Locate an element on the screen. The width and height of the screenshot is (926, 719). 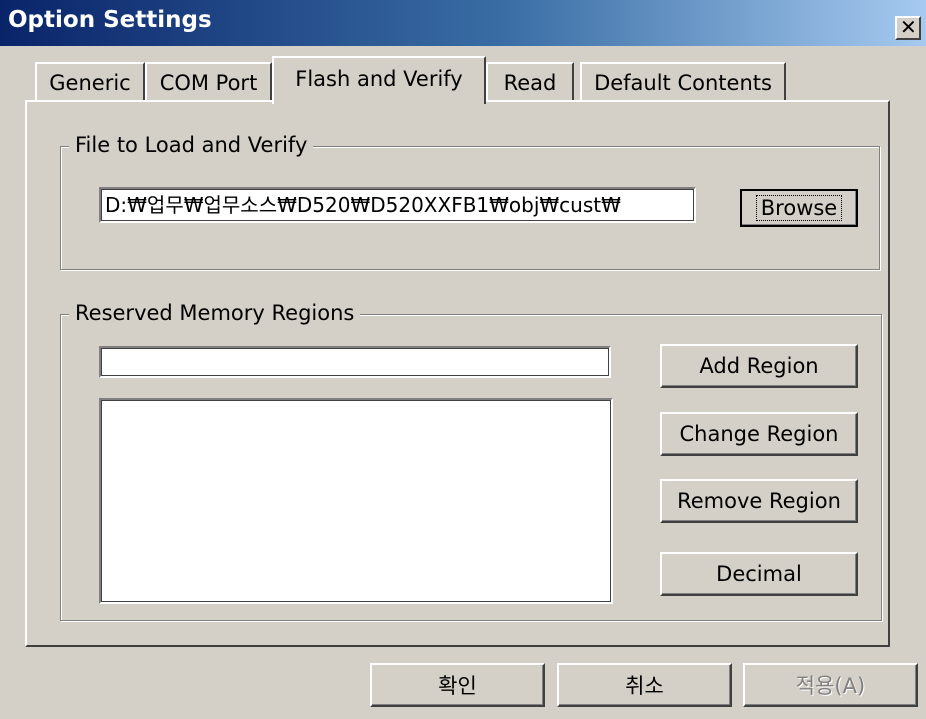
tab-default-contents: Default Contents is located at coordinates (683, 81).